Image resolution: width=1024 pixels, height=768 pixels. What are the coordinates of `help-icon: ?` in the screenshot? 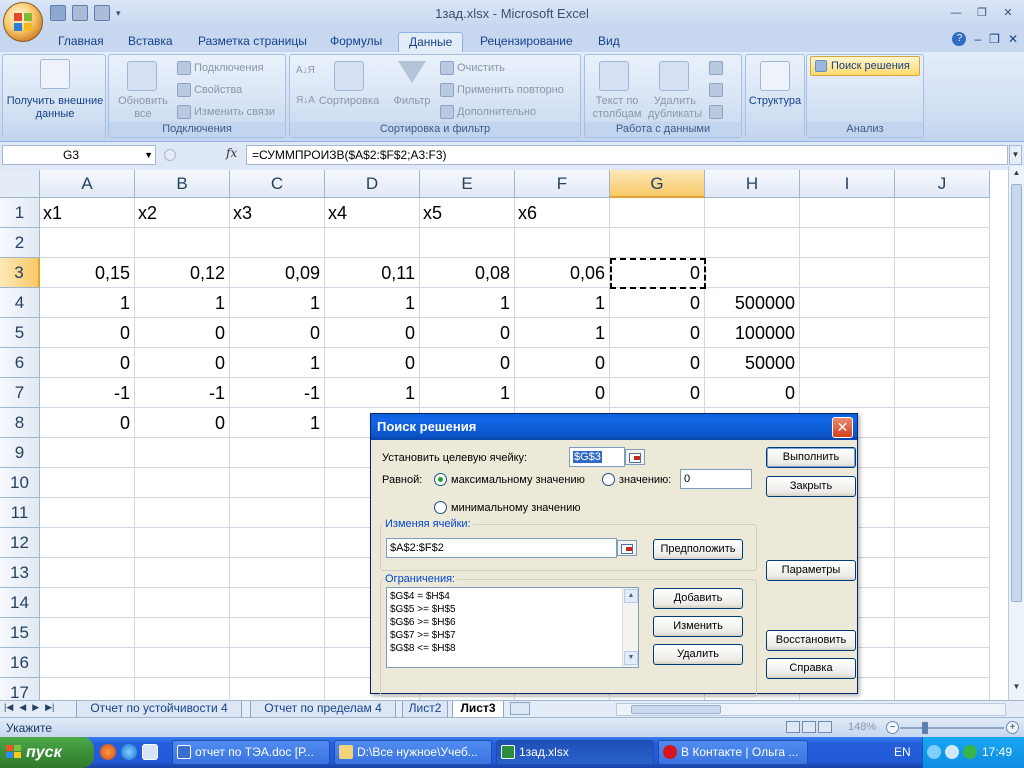 It's located at (959, 39).